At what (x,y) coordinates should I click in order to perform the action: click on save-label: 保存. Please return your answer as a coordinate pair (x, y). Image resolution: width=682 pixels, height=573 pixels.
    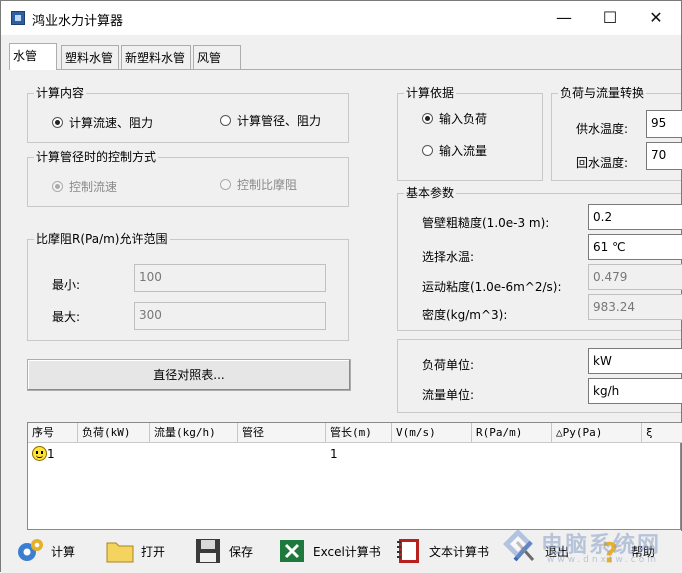
    Looking at the image, I should click on (241, 551).